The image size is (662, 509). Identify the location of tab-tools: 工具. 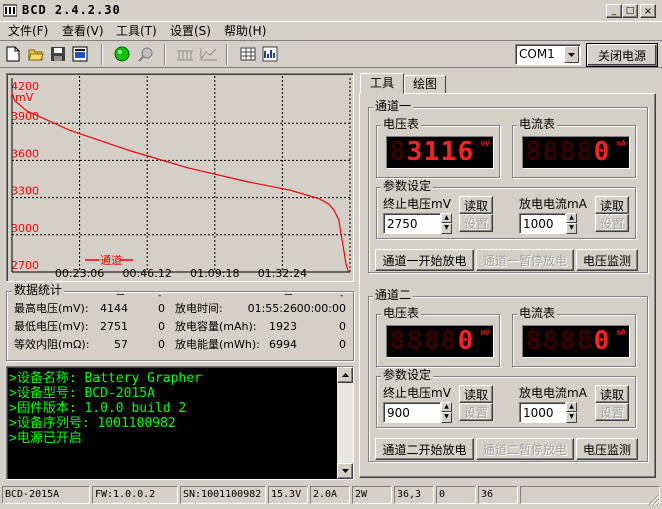
(382, 83).